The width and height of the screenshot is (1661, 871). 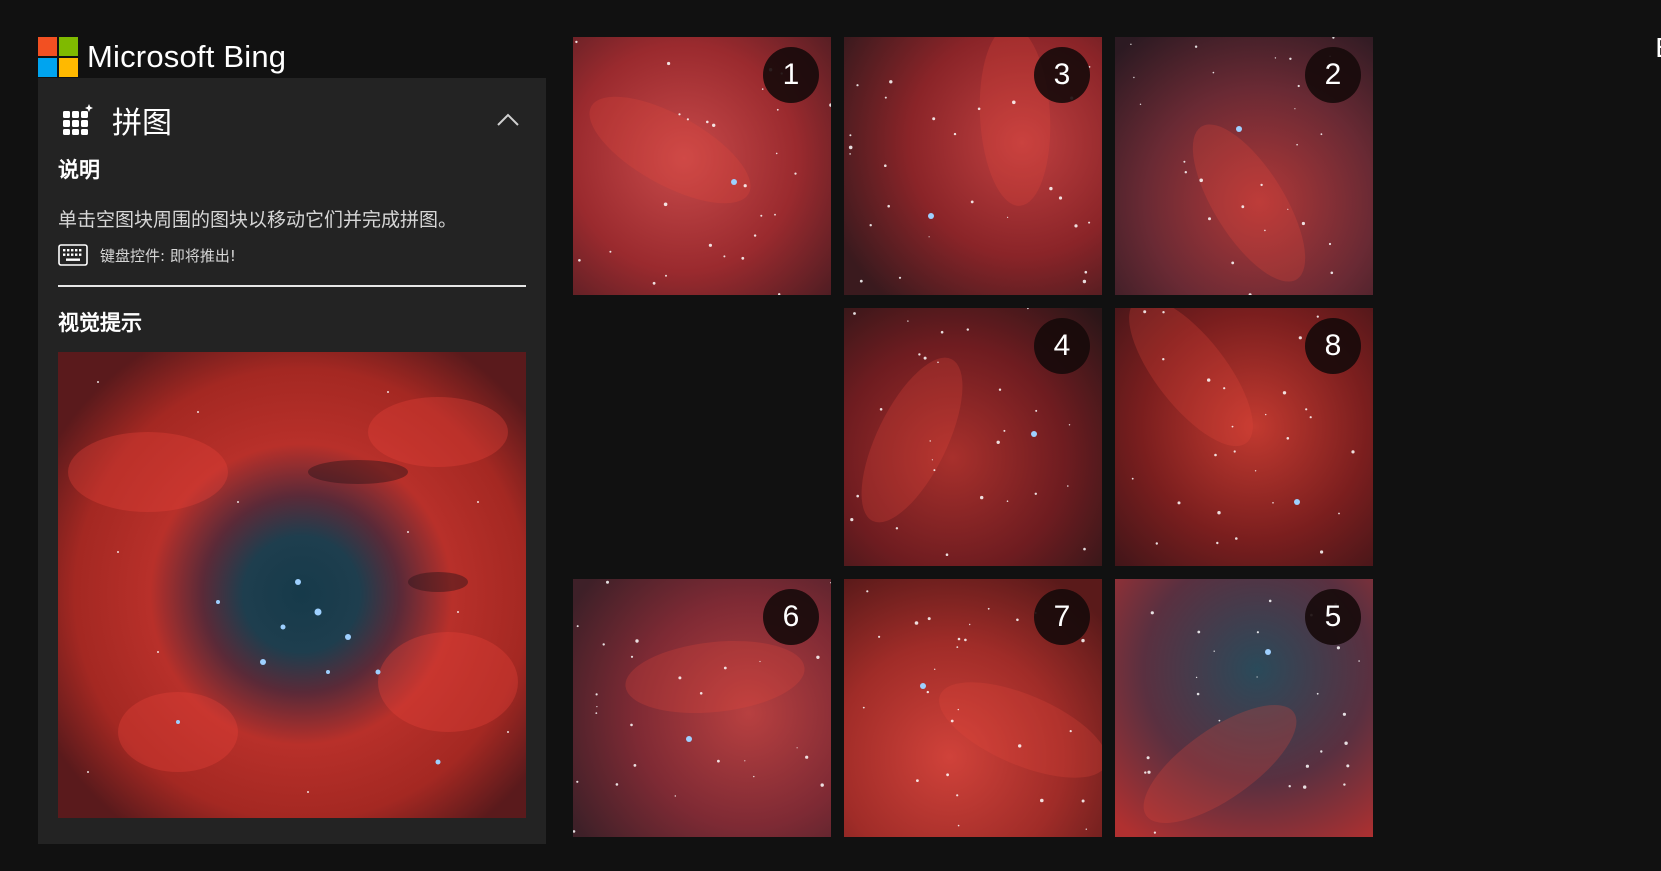 What do you see at coordinates (258, 220) in the screenshot?
I see `instructions-text: 单击空图块周围的图块以移动它们并完成拼图。` at bounding box center [258, 220].